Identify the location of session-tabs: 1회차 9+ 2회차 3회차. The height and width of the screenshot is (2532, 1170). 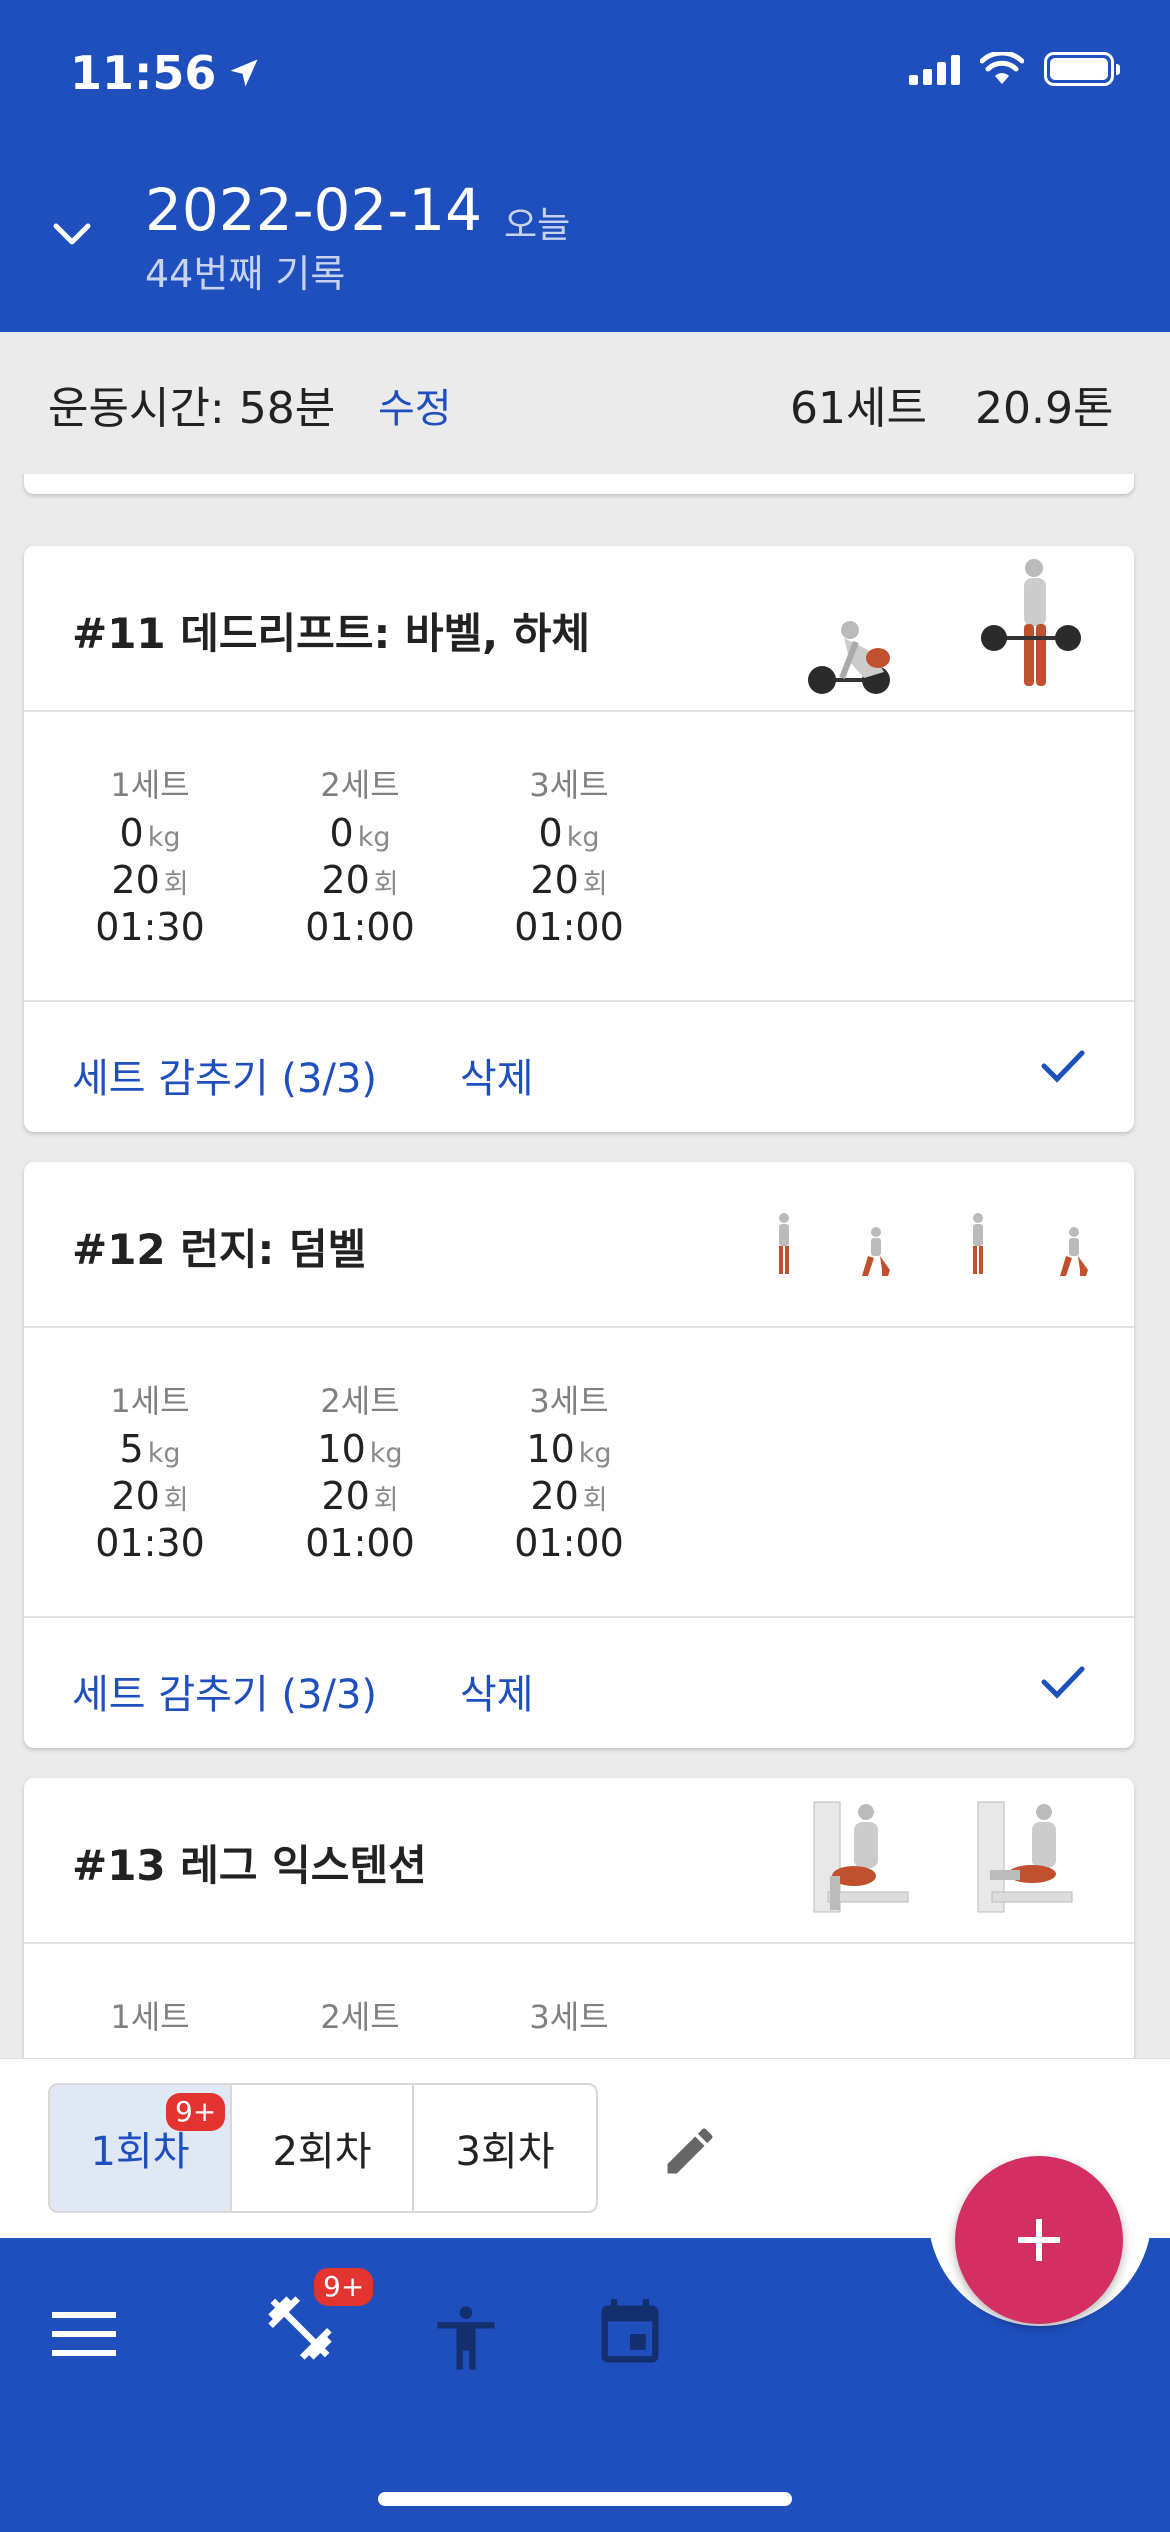
(323, 2148).